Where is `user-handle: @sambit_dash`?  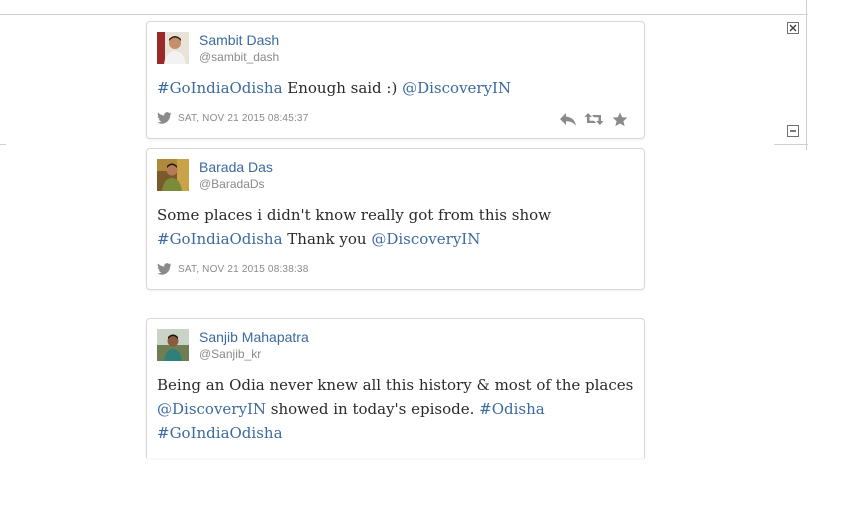 user-handle: @sambit_dash is located at coordinates (239, 57).